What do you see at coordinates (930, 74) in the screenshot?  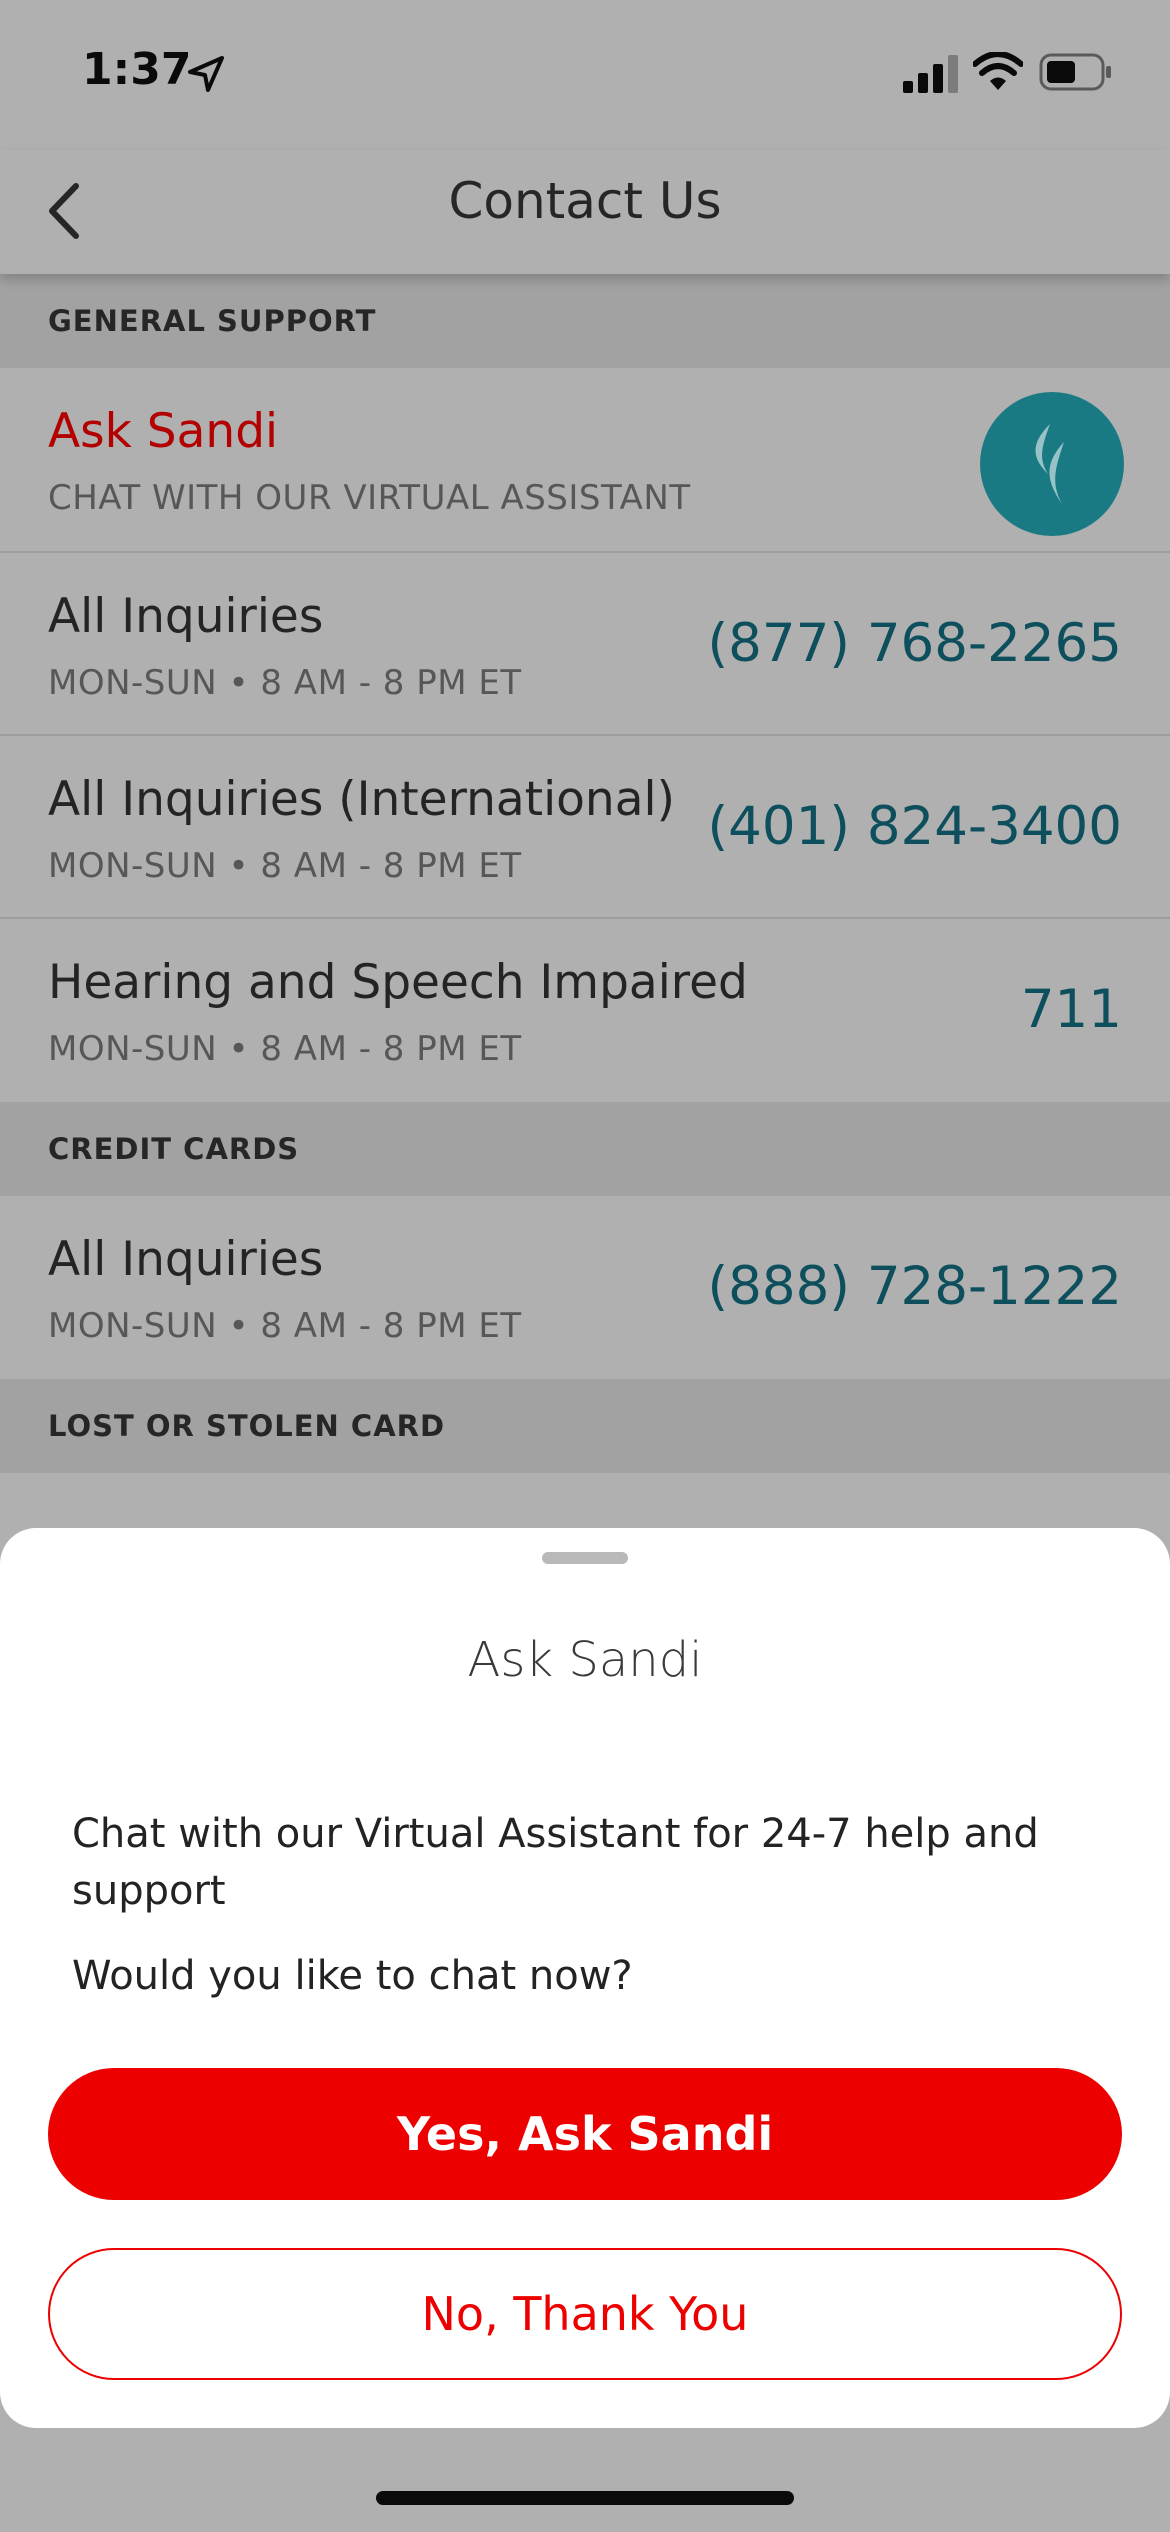 I see `cellular-signal-icon` at bounding box center [930, 74].